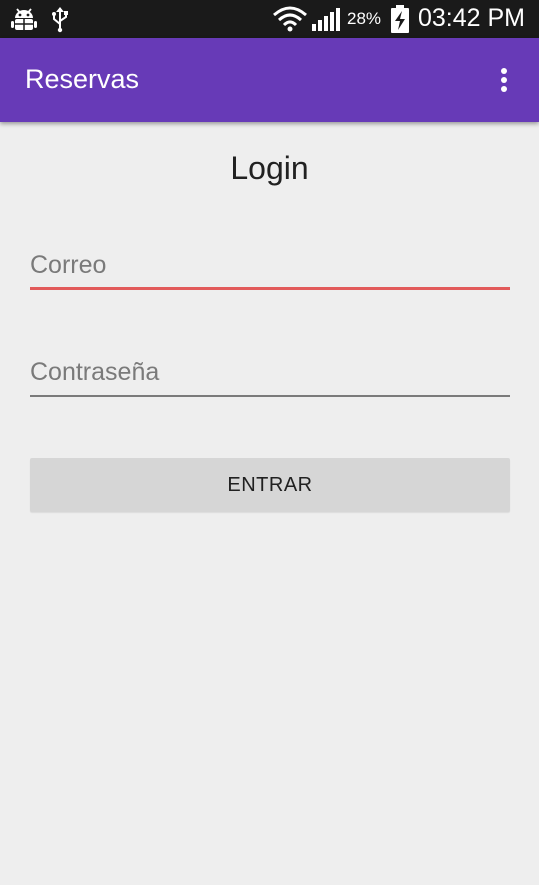 This screenshot has width=539, height=885. Describe the element at coordinates (364, 18) in the screenshot. I see `battery-percent: 28%` at that location.